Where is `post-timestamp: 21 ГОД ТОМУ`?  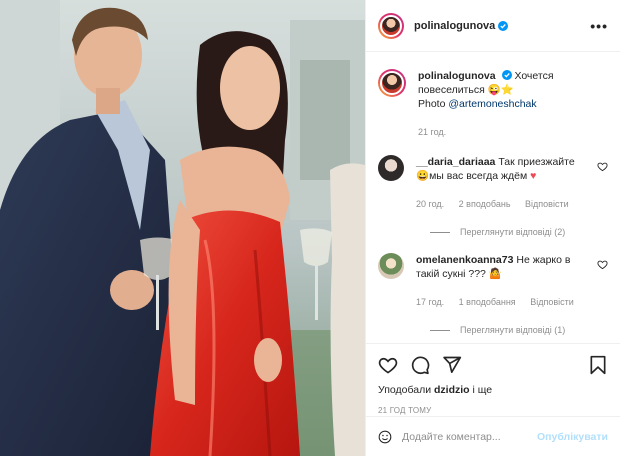
post-timestamp: 21 ГОД ТОМУ is located at coordinates (493, 410).